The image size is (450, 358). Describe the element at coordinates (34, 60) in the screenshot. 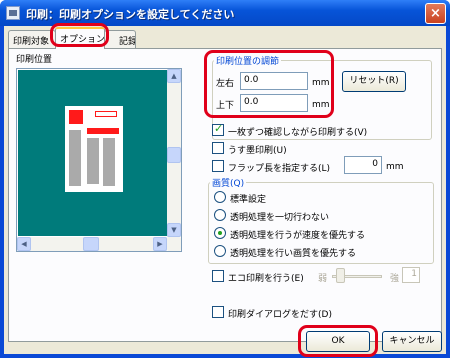

I see `preview-label: 印刷位置` at that location.